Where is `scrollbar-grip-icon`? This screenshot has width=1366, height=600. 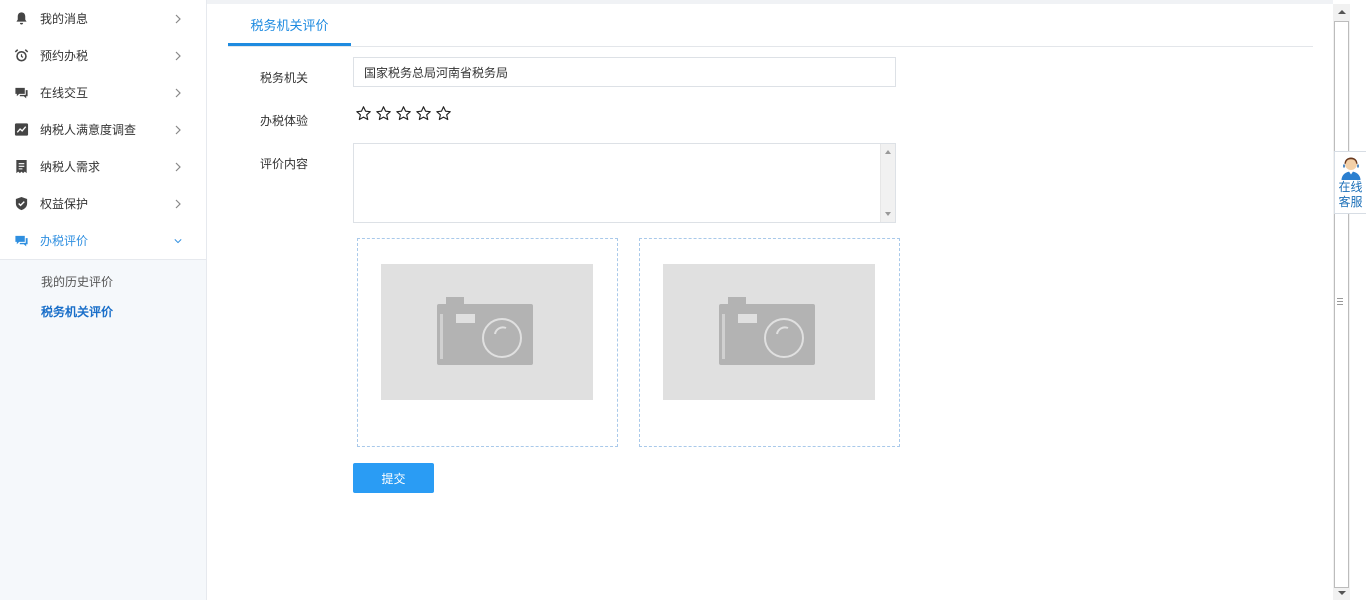 scrollbar-grip-icon is located at coordinates (1340, 301).